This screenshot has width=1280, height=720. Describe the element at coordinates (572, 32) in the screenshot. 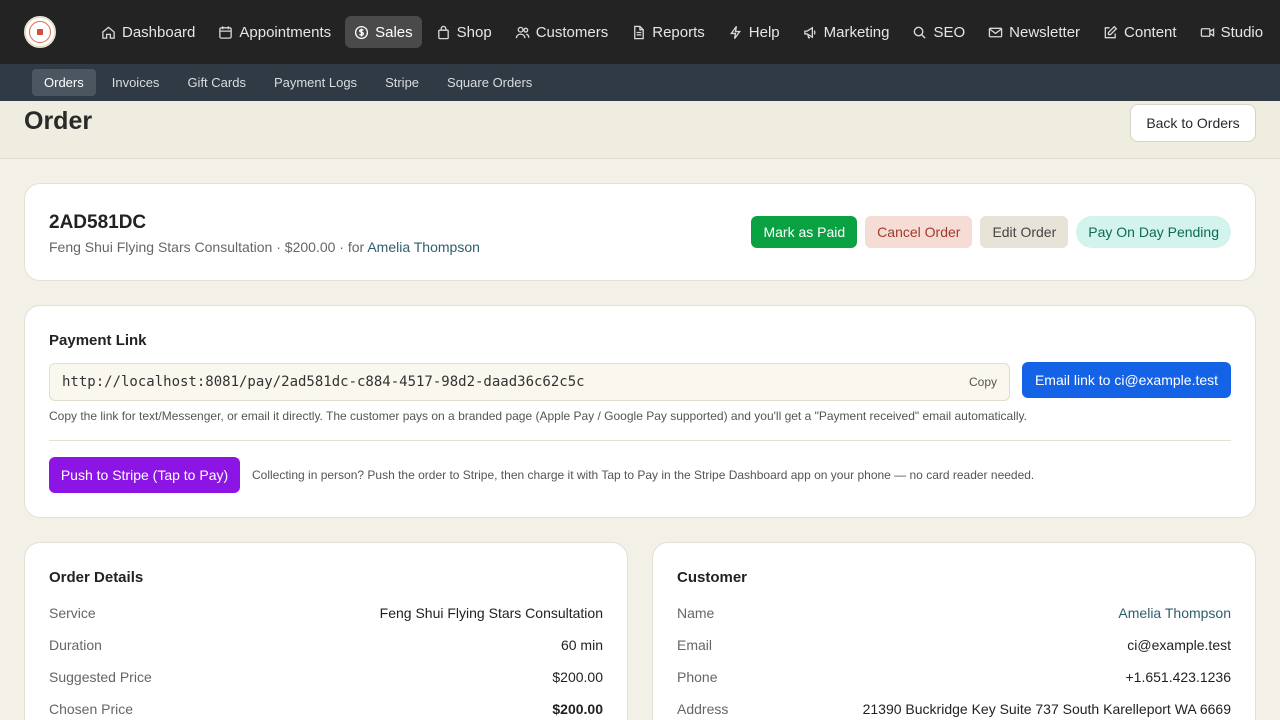

I see `nav-item-label: Customers` at that location.